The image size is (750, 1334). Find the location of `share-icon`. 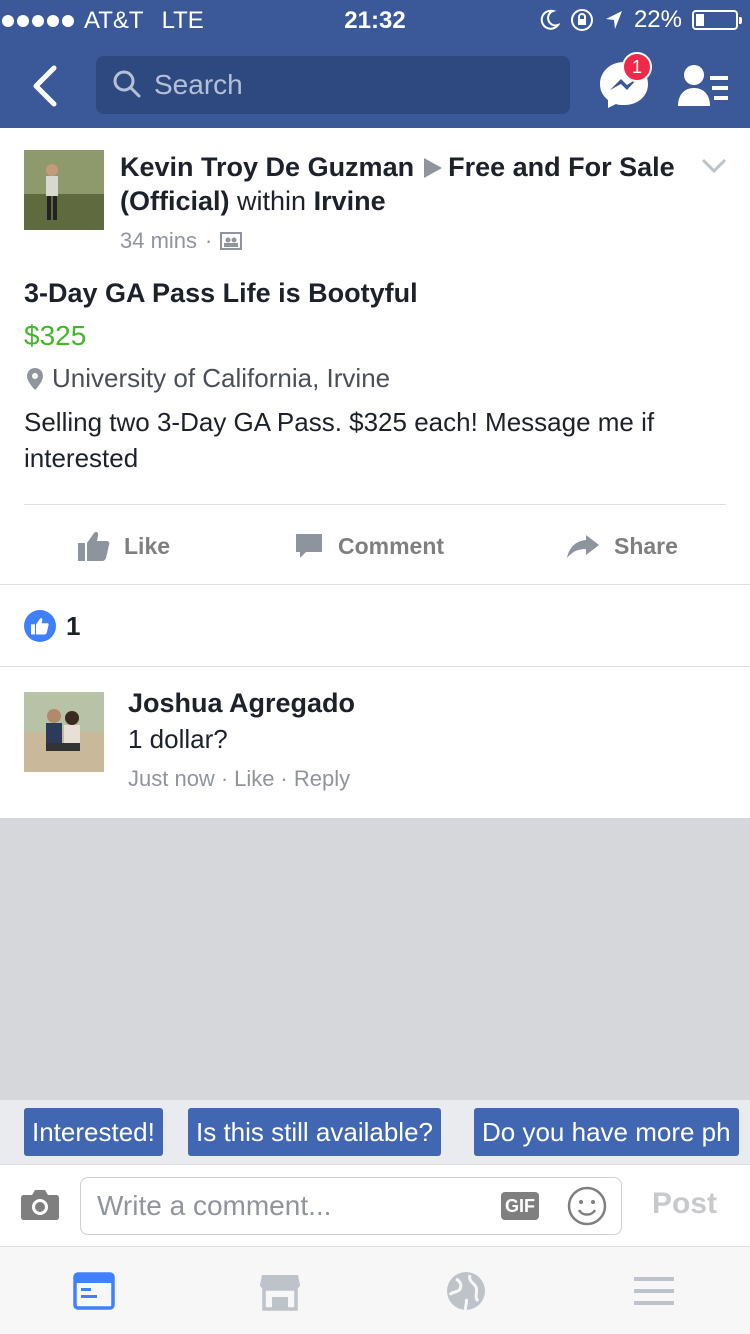

share-icon is located at coordinates (583, 546).